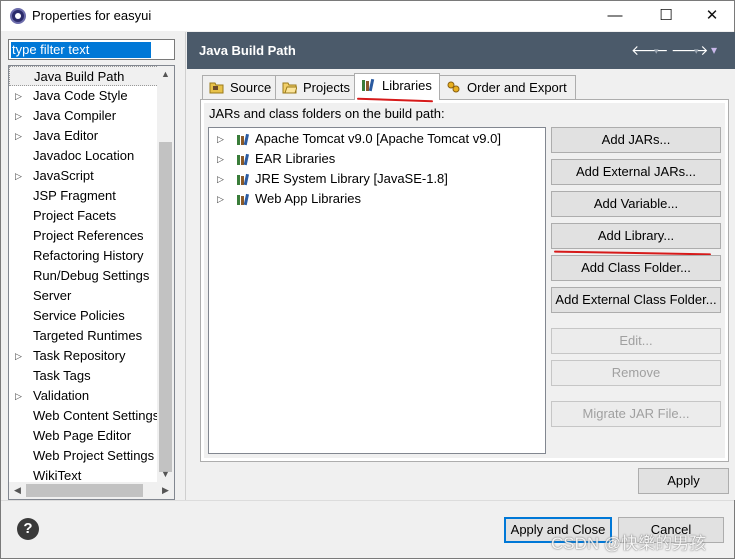  Describe the element at coordinates (81, 50) in the screenshot. I see `filter-input-text: type filter text` at that location.